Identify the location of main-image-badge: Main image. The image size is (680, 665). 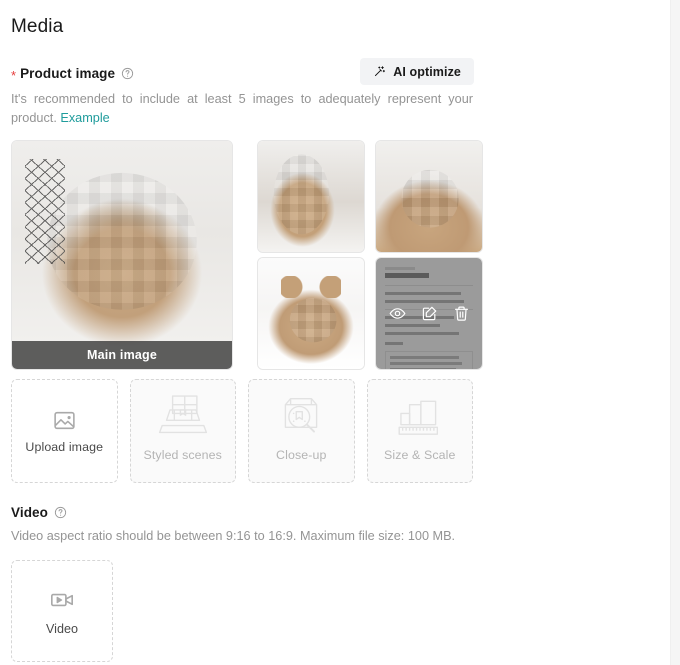
(122, 355).